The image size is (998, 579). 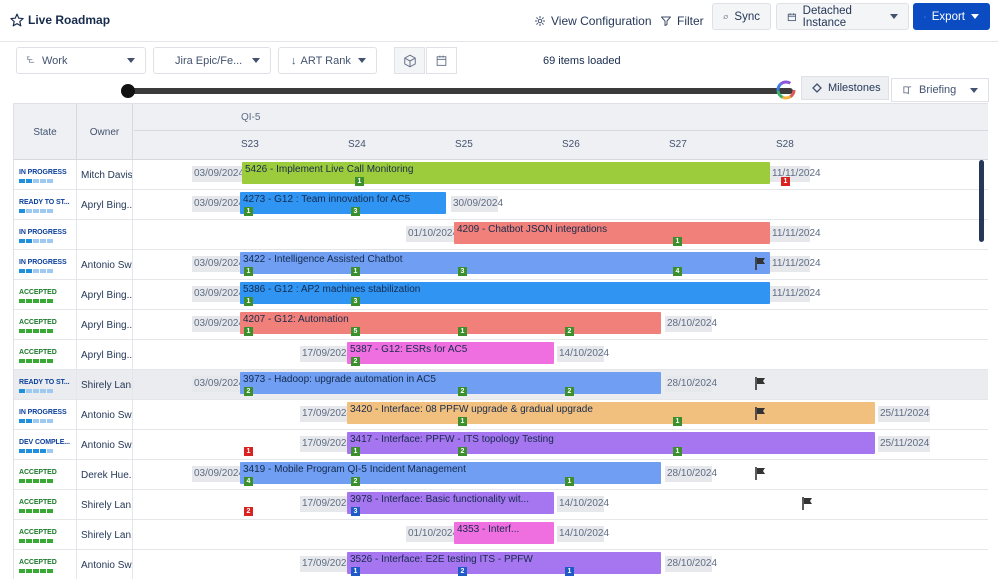 What do you see at coordinates (362, 60) in the screenshot?
I see `chevron-down-icon` at bounding box center [362, 60].